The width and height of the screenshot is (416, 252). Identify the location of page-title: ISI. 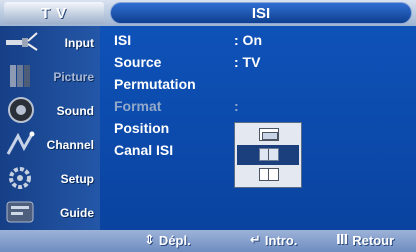
(261, 13).